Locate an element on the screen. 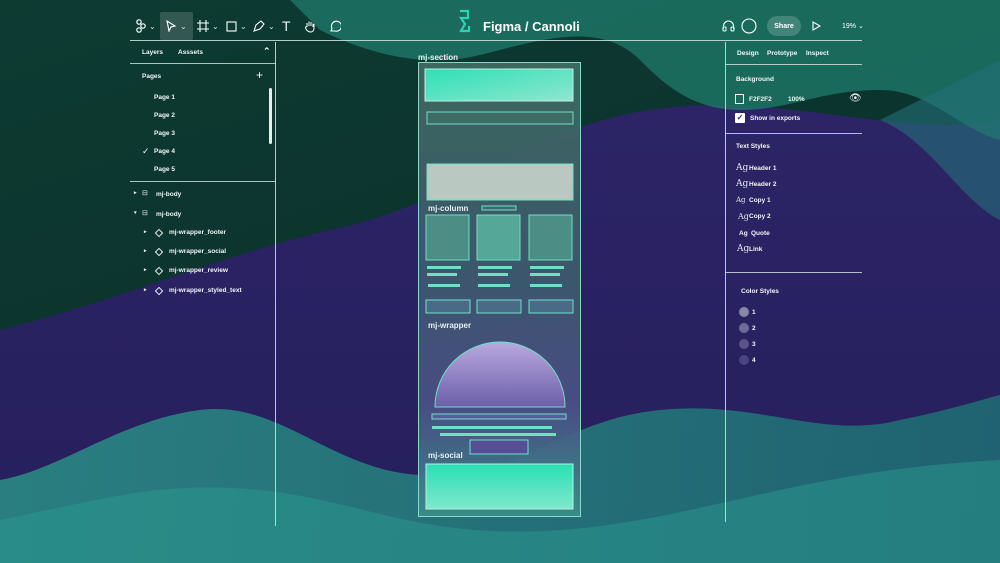  play-icon is located at coordinates (816, 26).